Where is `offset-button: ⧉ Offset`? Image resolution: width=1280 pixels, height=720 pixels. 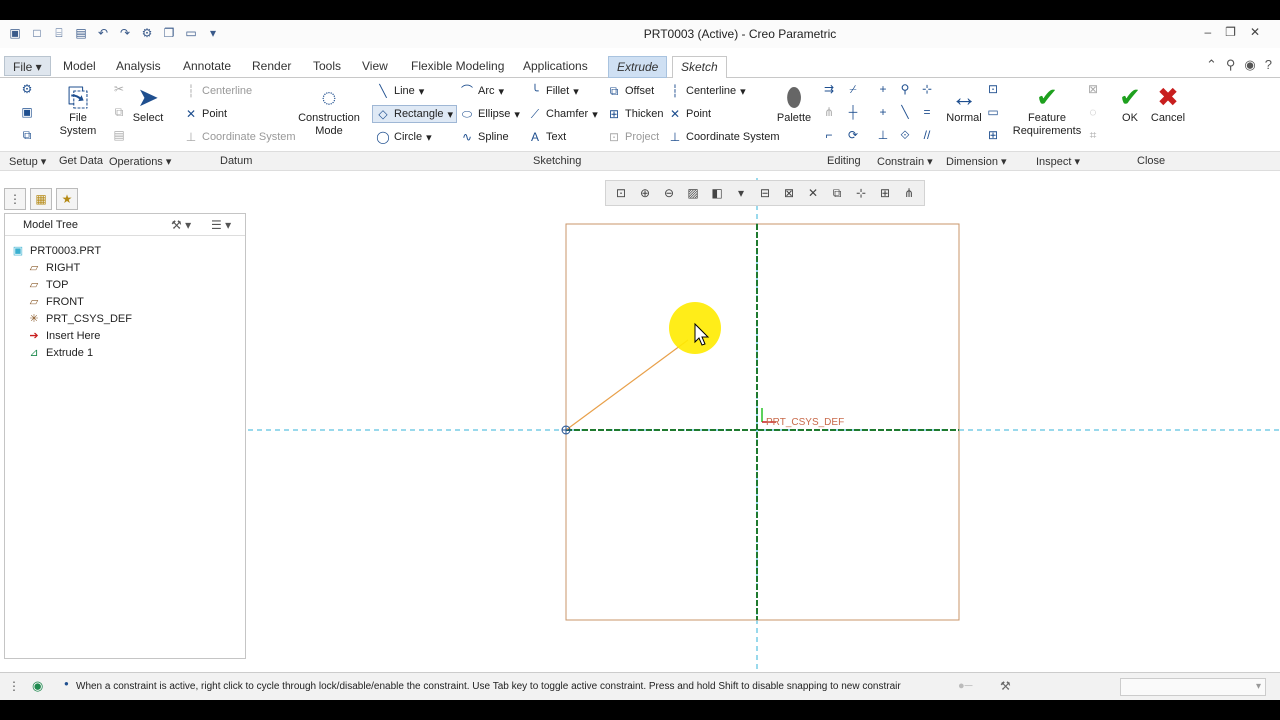
offset-button: ⧉ Offset is located at coordinates (630, 91).